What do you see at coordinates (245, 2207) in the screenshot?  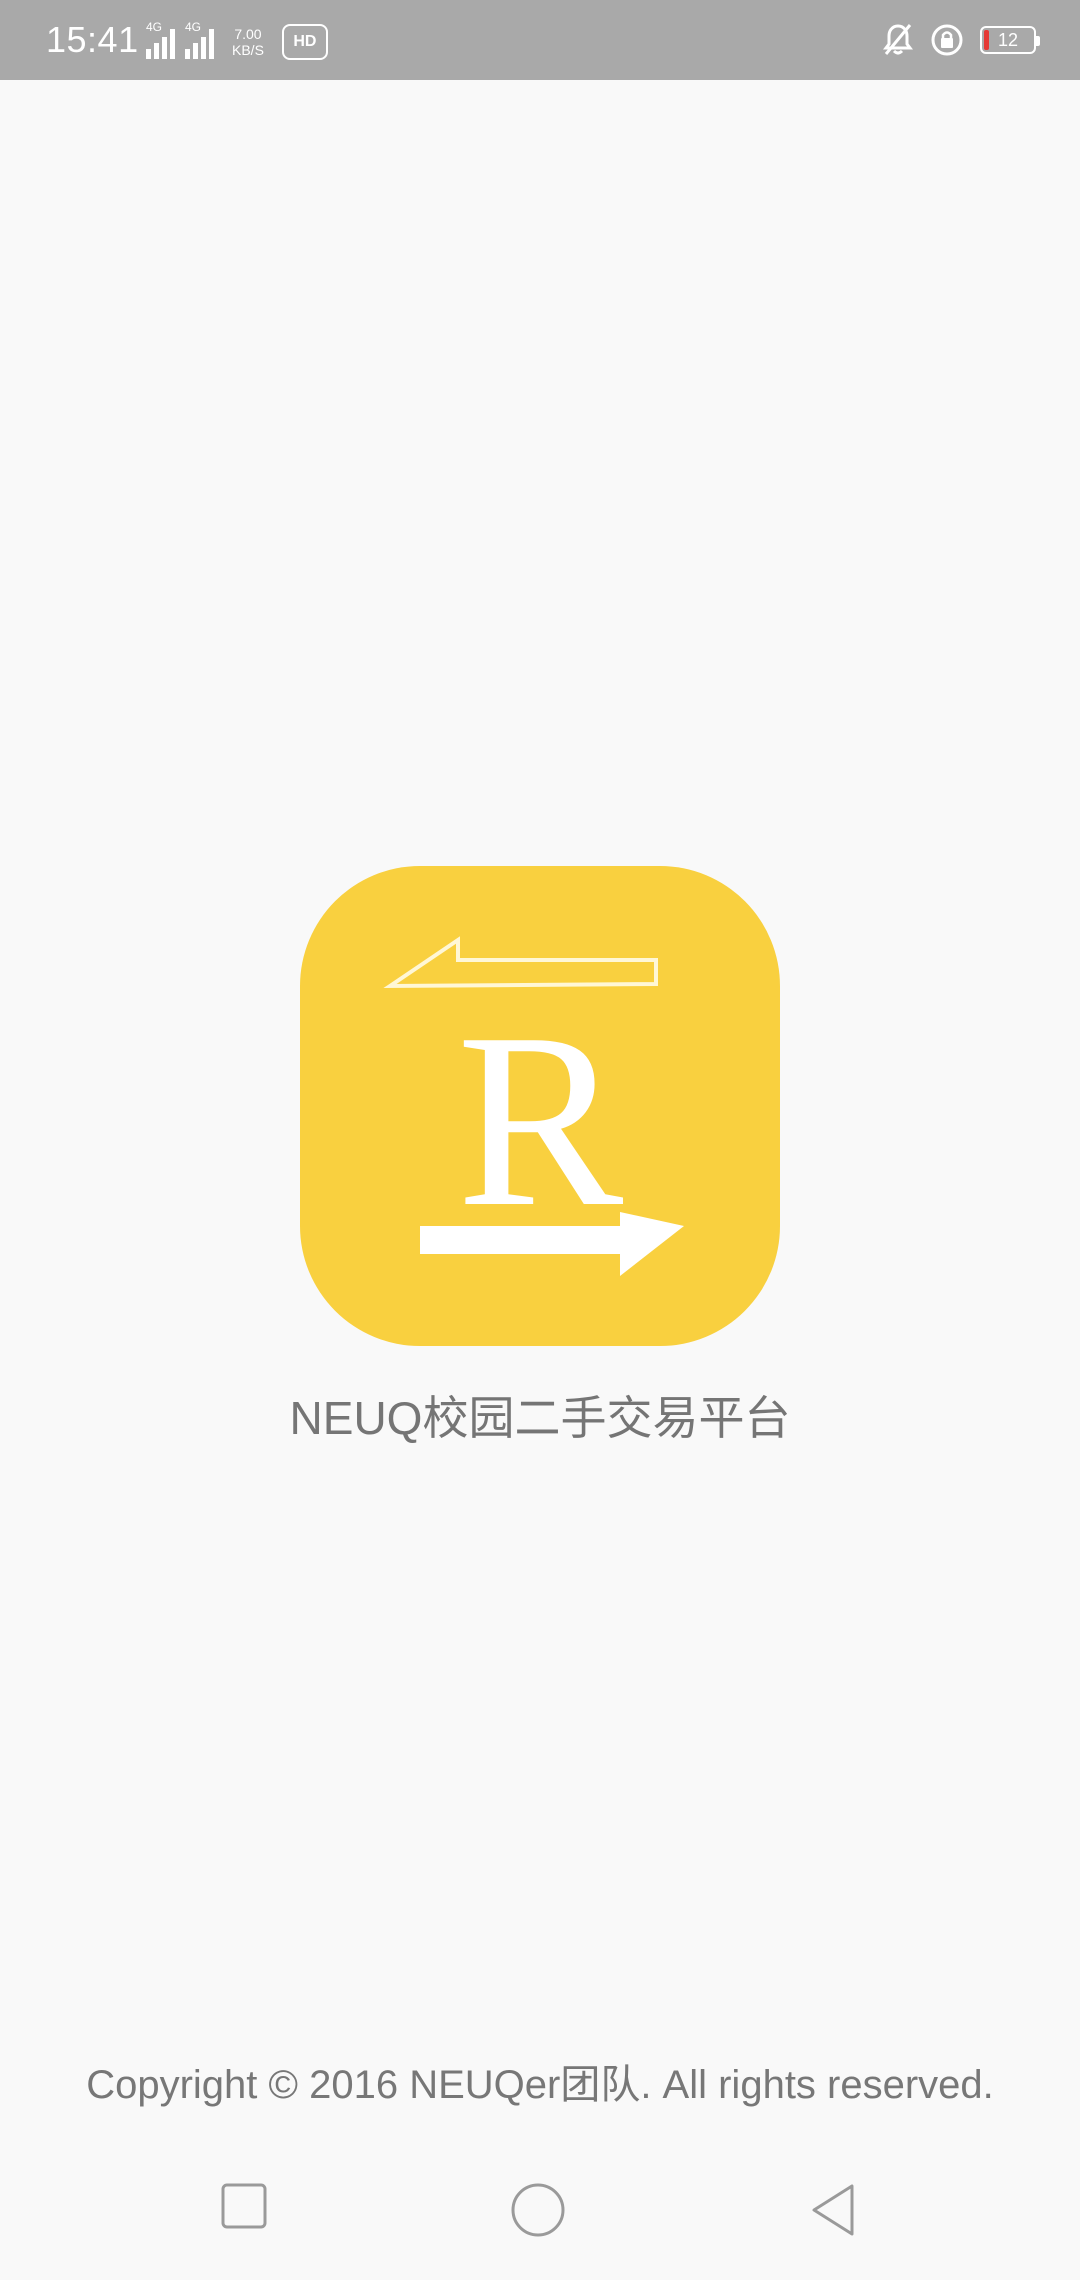 I see `recent-apps-button` at bounding box center [245, 2207].